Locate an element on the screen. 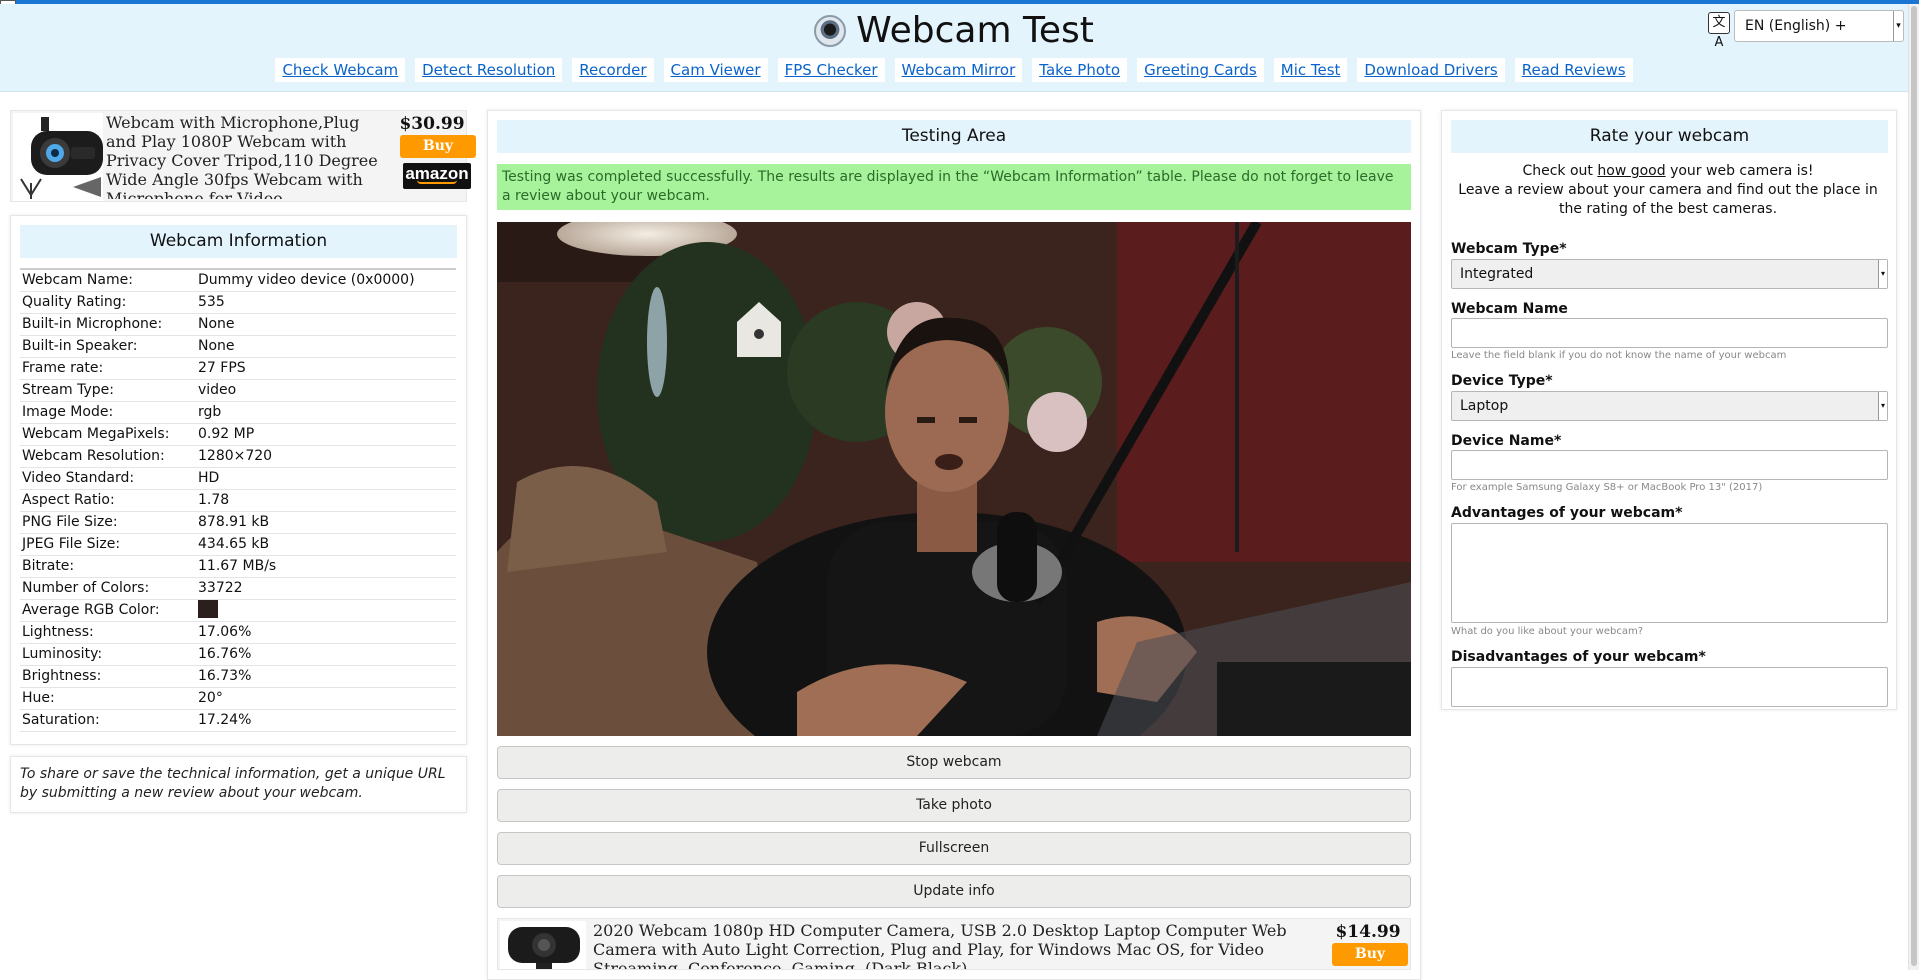  site-title: Webcam Test is located at coordinates (954, 31).